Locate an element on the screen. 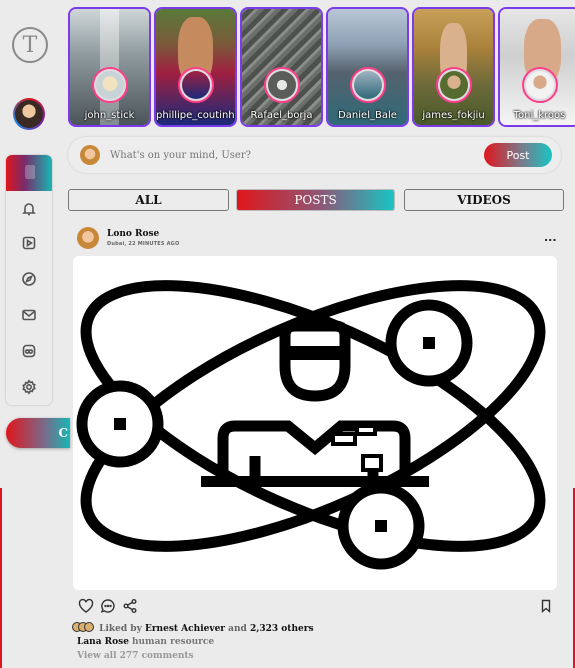 The width and height of the screenshot is (575, 668). sidebar-item-messages is located at coordinates (29, 315).